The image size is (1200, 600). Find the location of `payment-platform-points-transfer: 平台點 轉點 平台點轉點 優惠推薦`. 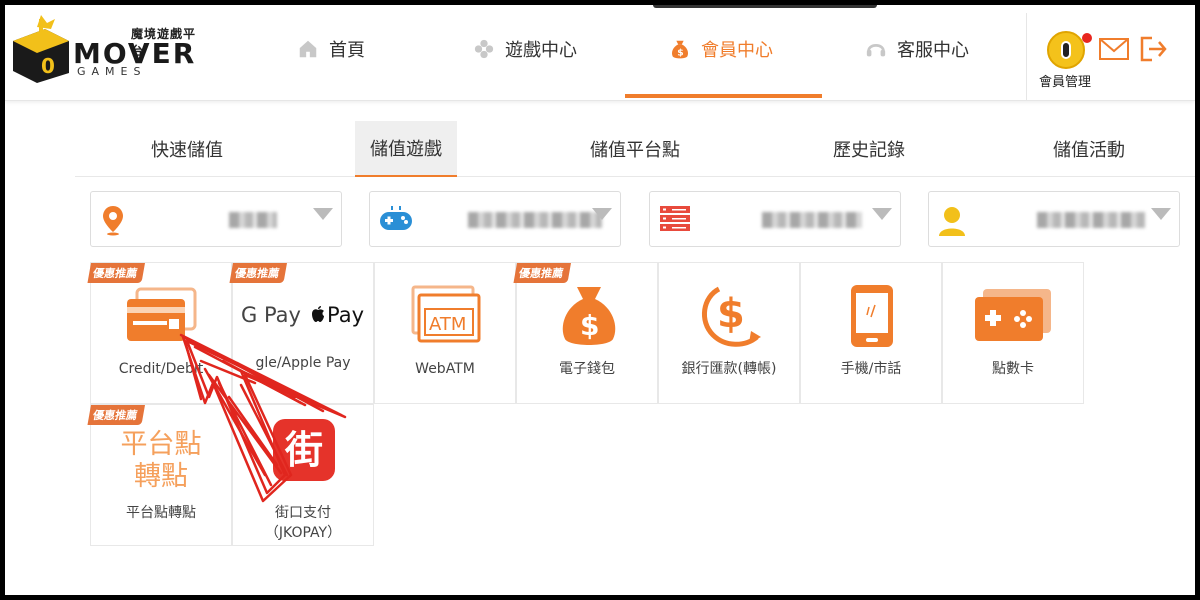

payment-platform-points-transfer: 平台點 轉點 平台點轉點 優惠推薦 is located at coordinates (159, 475).